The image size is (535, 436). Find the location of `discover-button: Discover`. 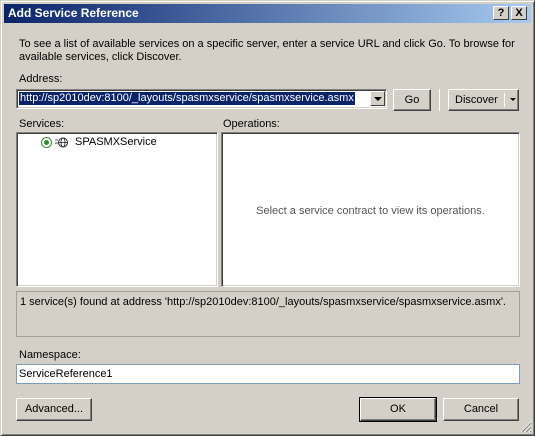

discover-button: Discover is located at coordinates (483, 100).